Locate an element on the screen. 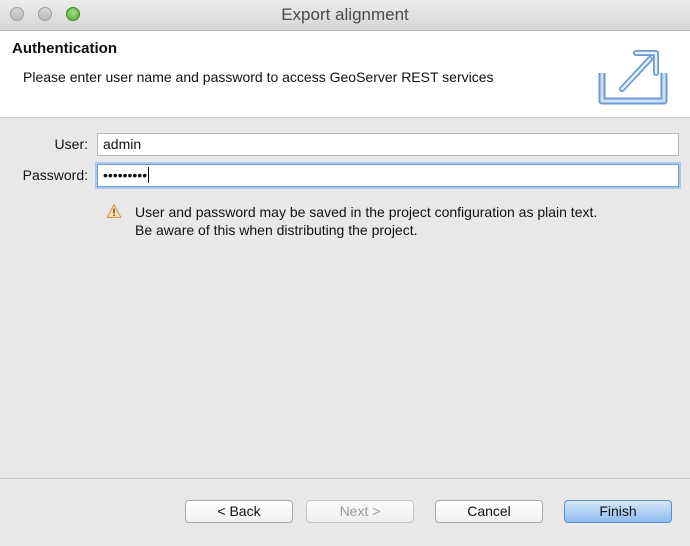 The image size is (690, 546). title-bar: Export alignment is located at coordinates (345, 15).